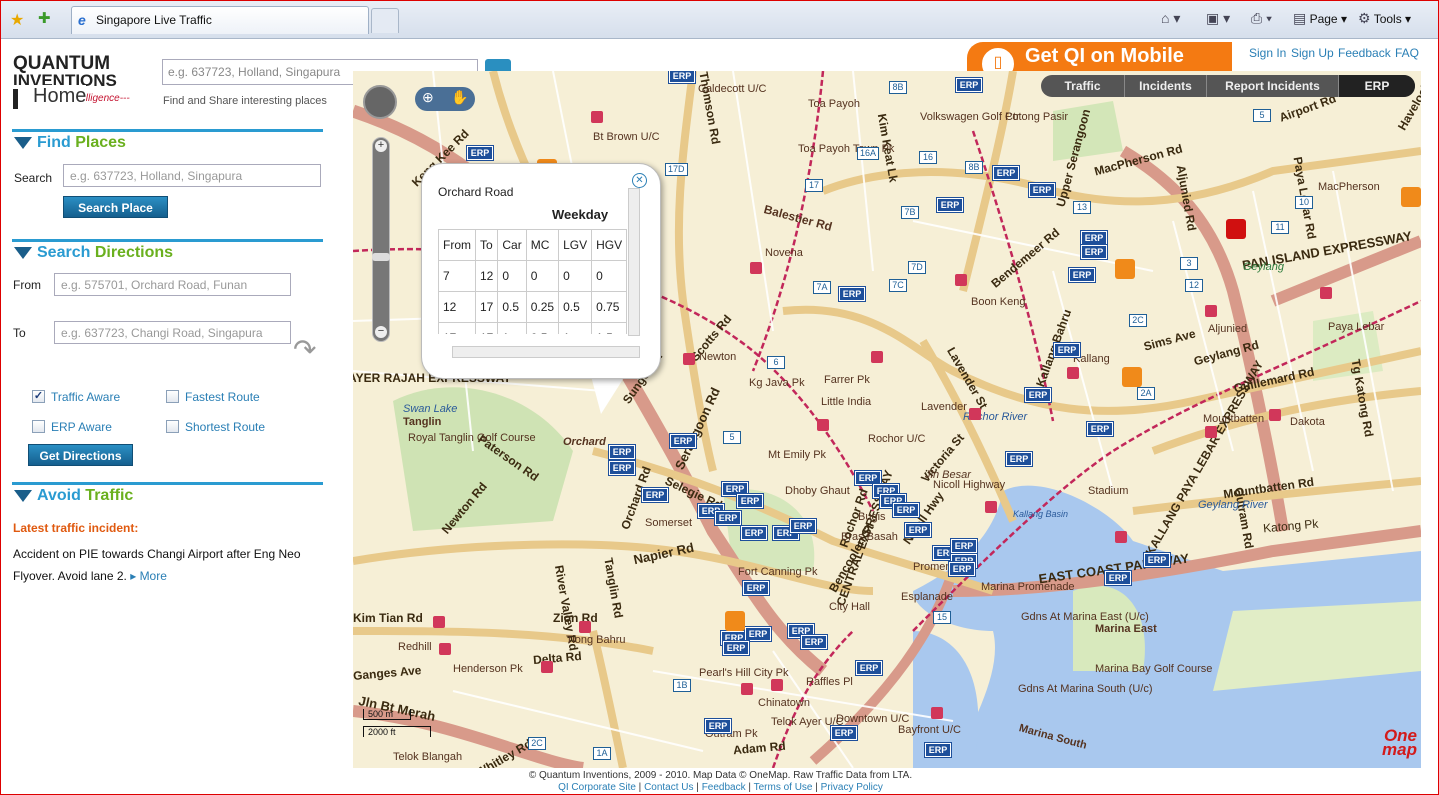 Image resolution: width=1439 pixels, height=795 pixels. What do you see at coordinates (17, 20) in the screenshot?
I see `favorites-star-icon: ★` at bounding box center [17, 20].